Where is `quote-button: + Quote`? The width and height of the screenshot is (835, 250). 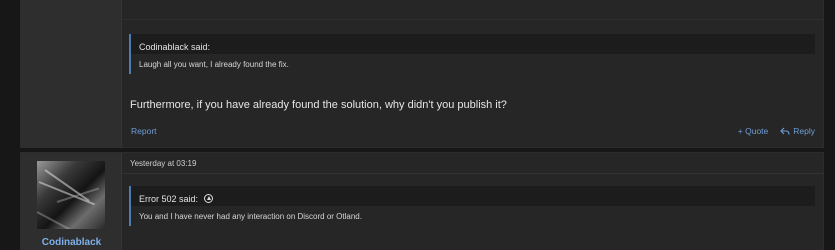 quote-button: + Quote is located at coordinates (753, 131).